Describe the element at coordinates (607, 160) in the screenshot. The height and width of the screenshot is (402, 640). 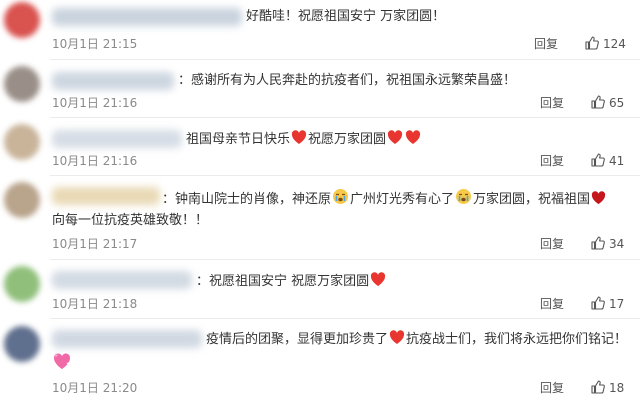
I see `like-button: 41` at that location.